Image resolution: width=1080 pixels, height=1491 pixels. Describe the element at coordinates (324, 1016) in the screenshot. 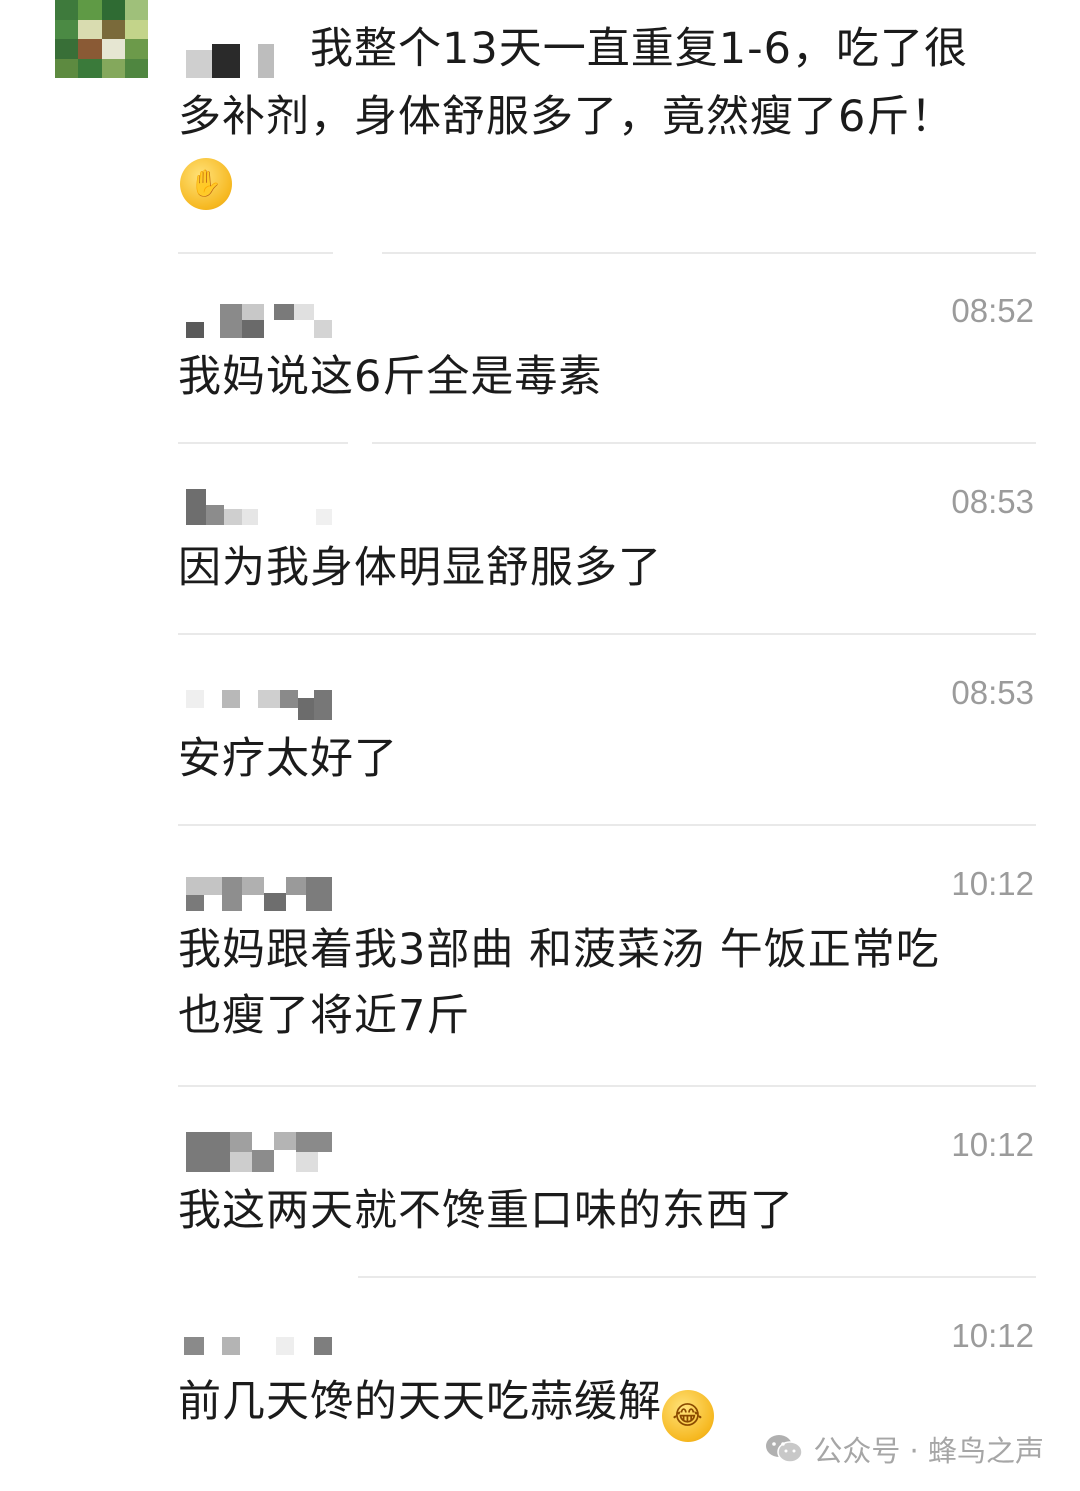

I see `comment-text-line2: 也瘦了将近7斤` at that location.